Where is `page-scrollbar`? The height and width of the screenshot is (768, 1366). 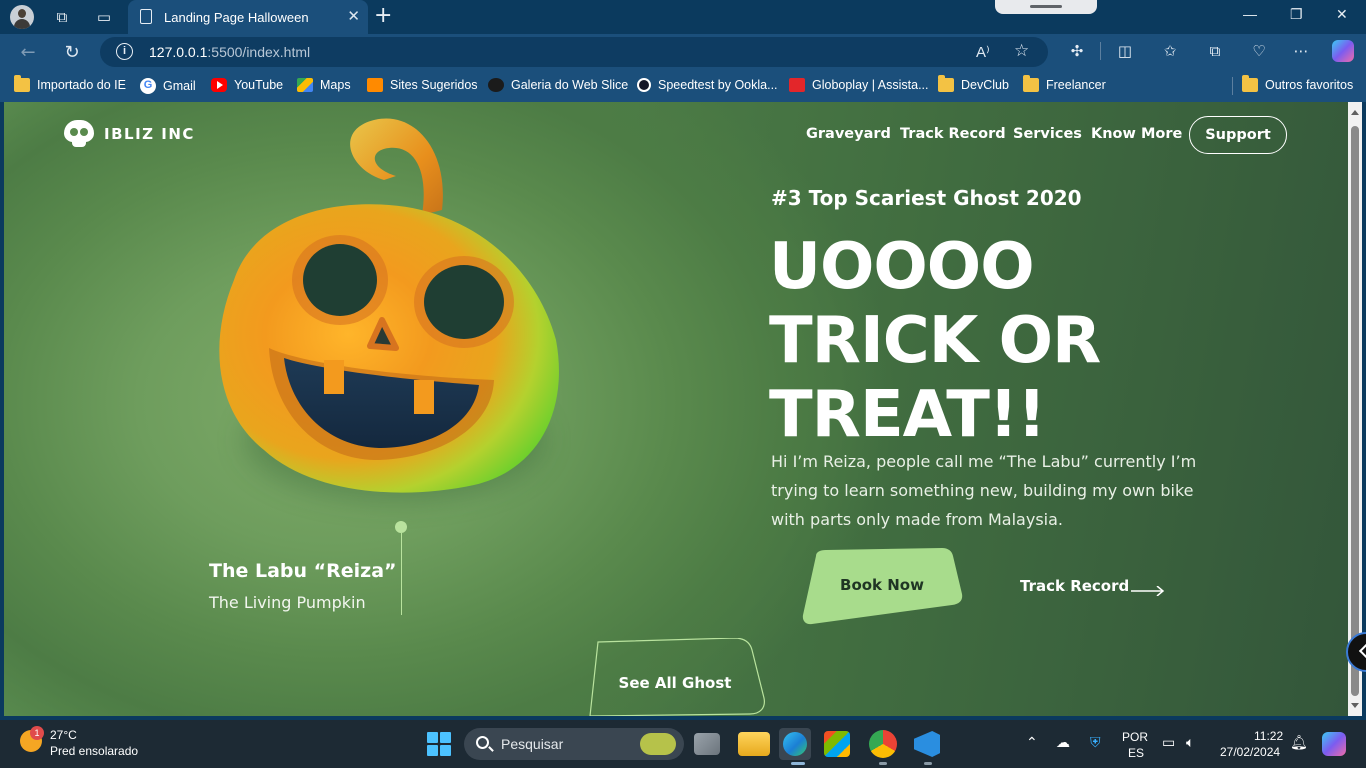 page-scrollbar is located at coordinates (1355, 409).